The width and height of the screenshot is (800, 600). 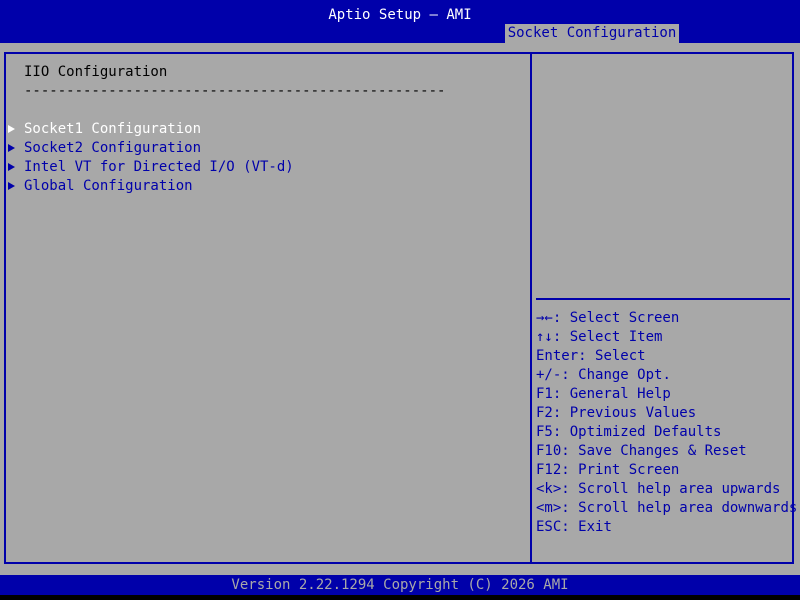 I want to click on key-description: : General Help, so click(x=611, y=394).